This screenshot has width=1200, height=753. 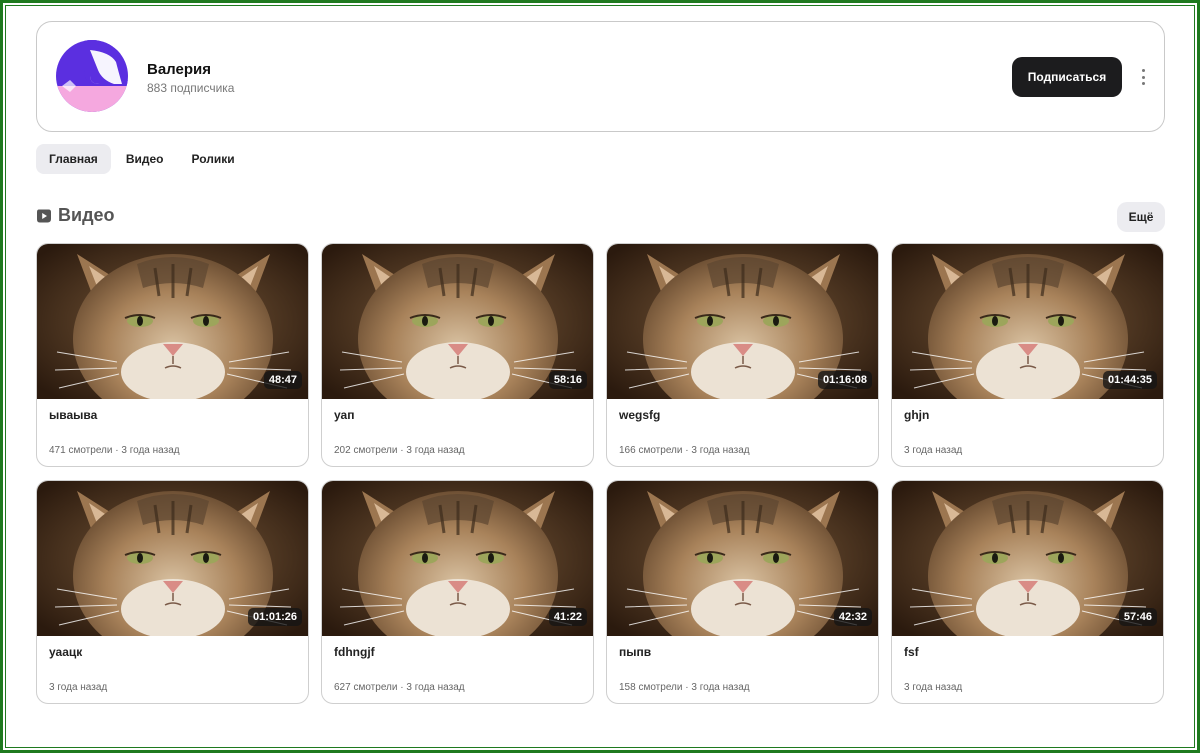 What do you see at coordinates (684, 450) in the screenshot?
I see `video-meta: 166 смотрели · 3 года назад` at bounding box center [684, 450].